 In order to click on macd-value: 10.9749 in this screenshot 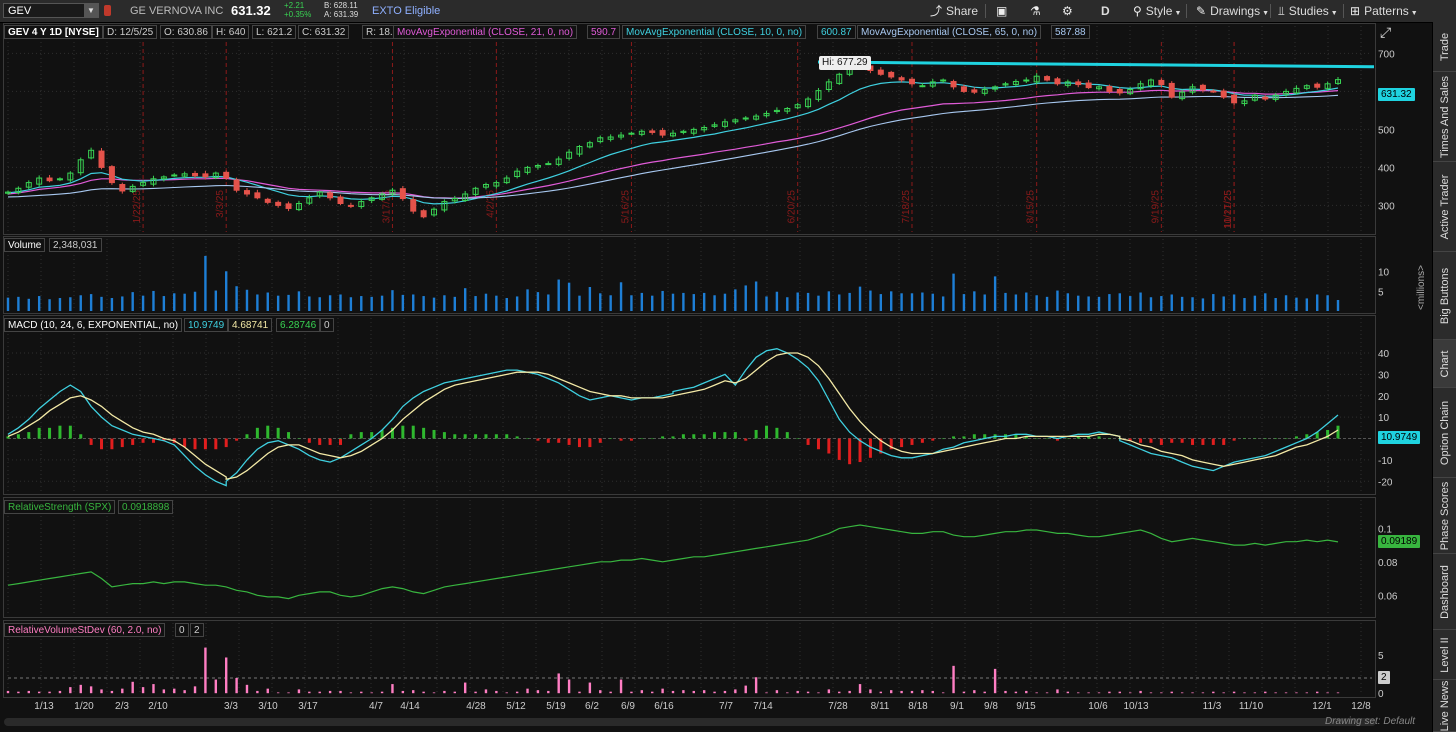, I will do `click(206, 325)`.